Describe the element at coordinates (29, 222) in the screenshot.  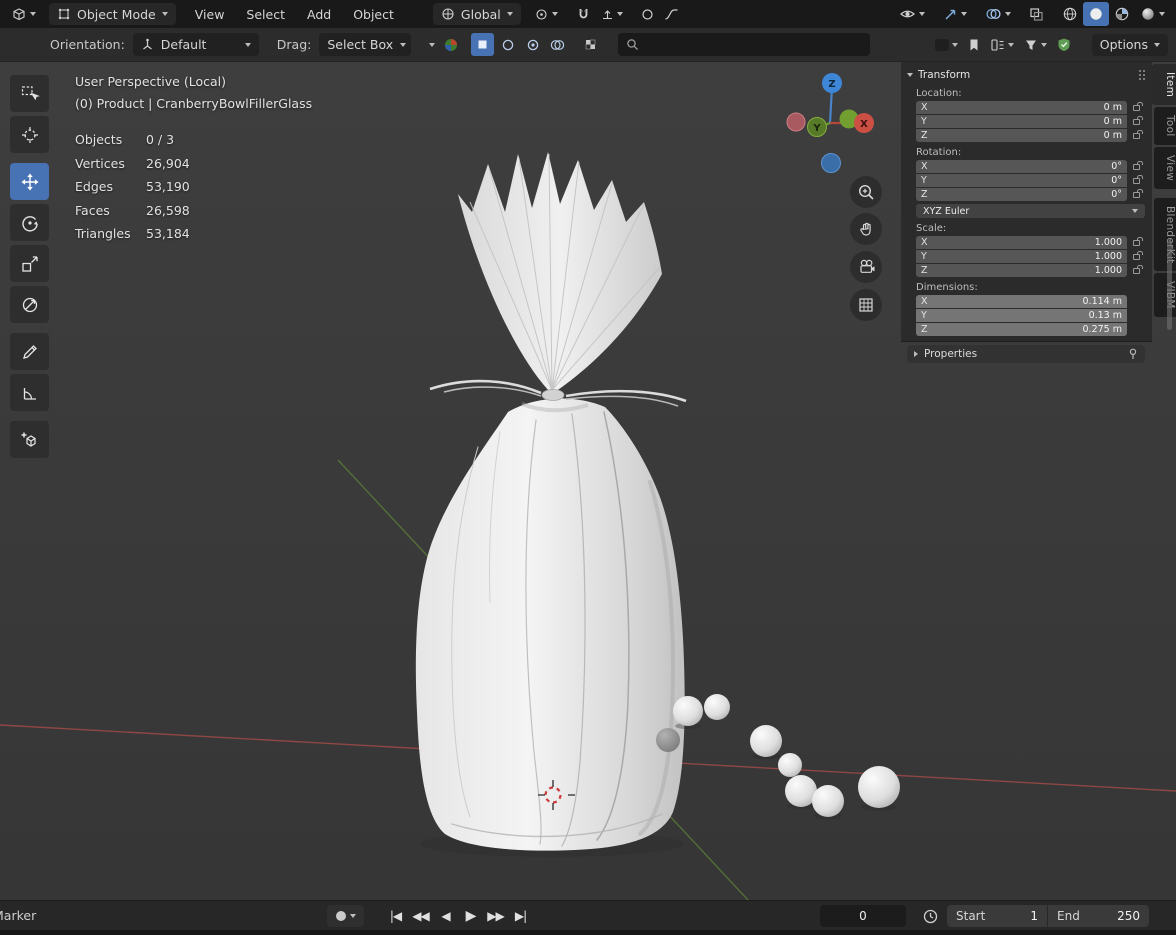
I see `tool-rotate` at that location.